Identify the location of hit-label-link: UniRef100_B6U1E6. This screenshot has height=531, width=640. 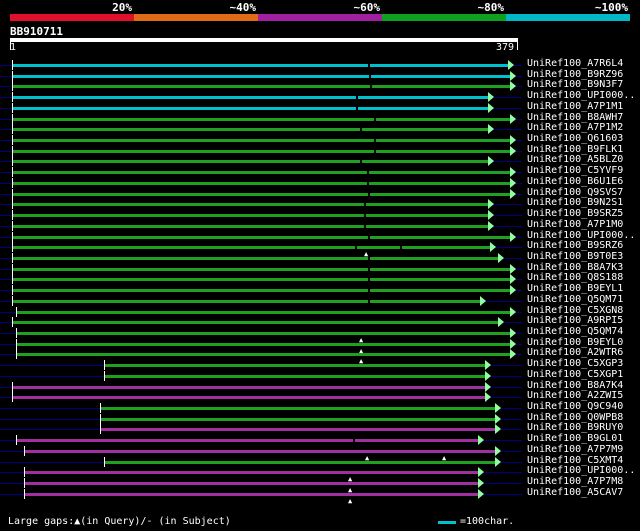
(575, 181).